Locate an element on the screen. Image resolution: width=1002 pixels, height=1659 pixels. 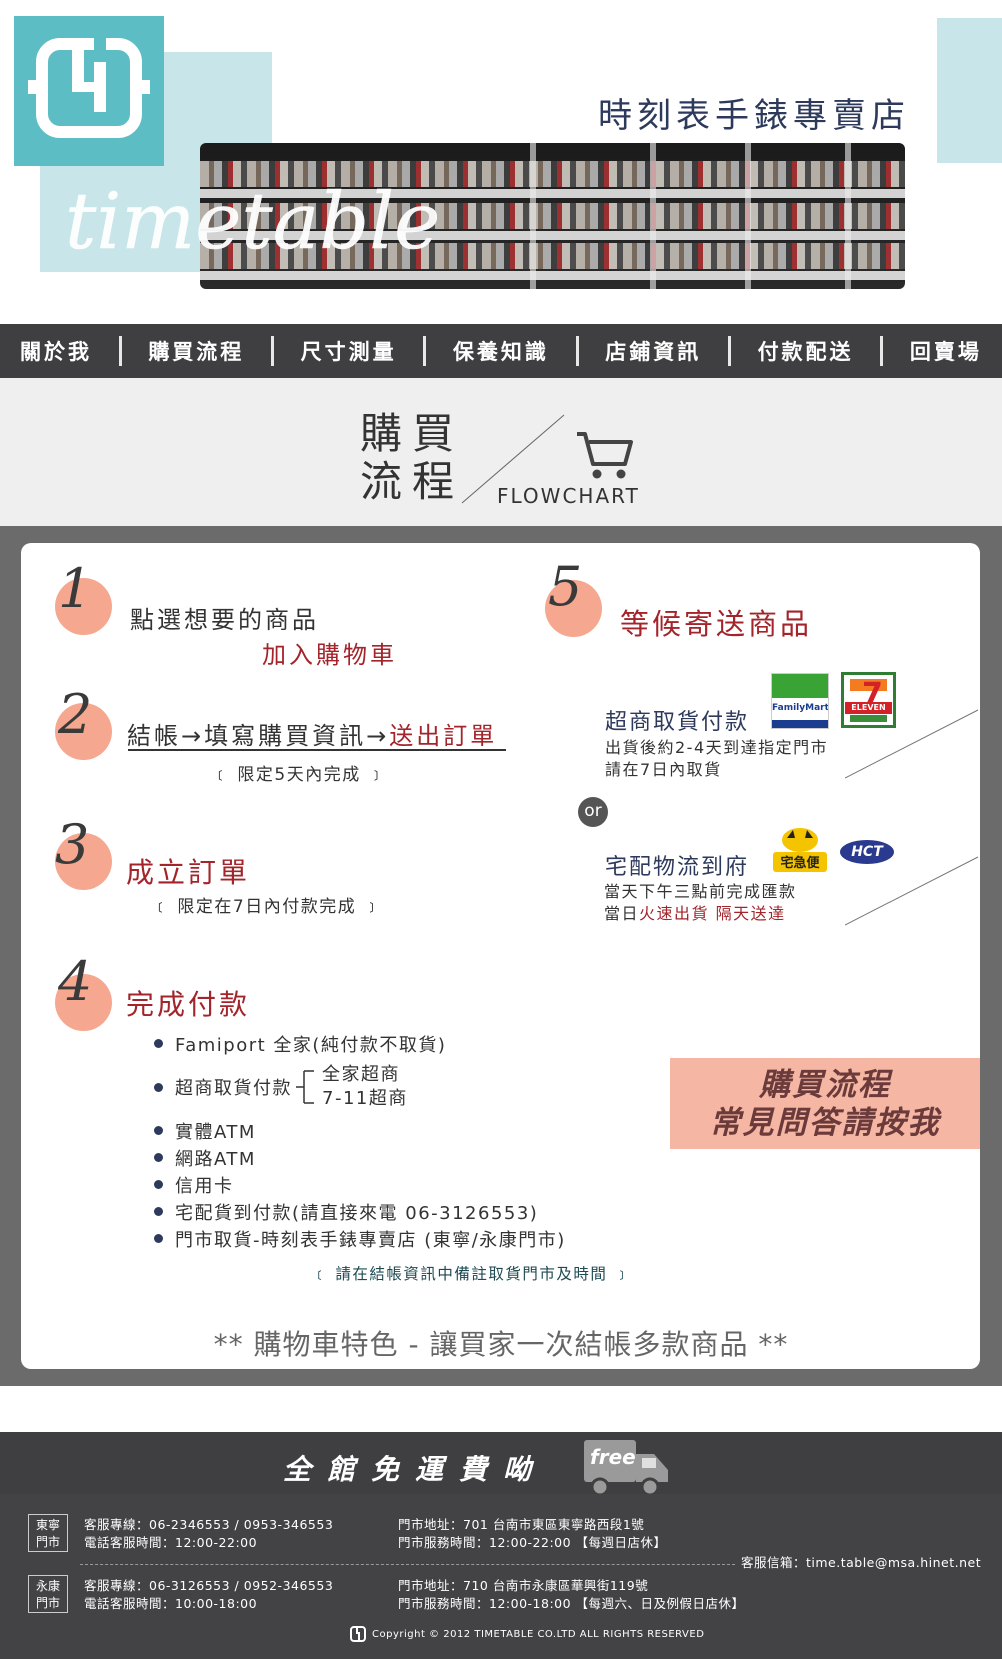
email: 客服信箱：time.table@msa.hinet.net is located at coordinates (861, 1563).